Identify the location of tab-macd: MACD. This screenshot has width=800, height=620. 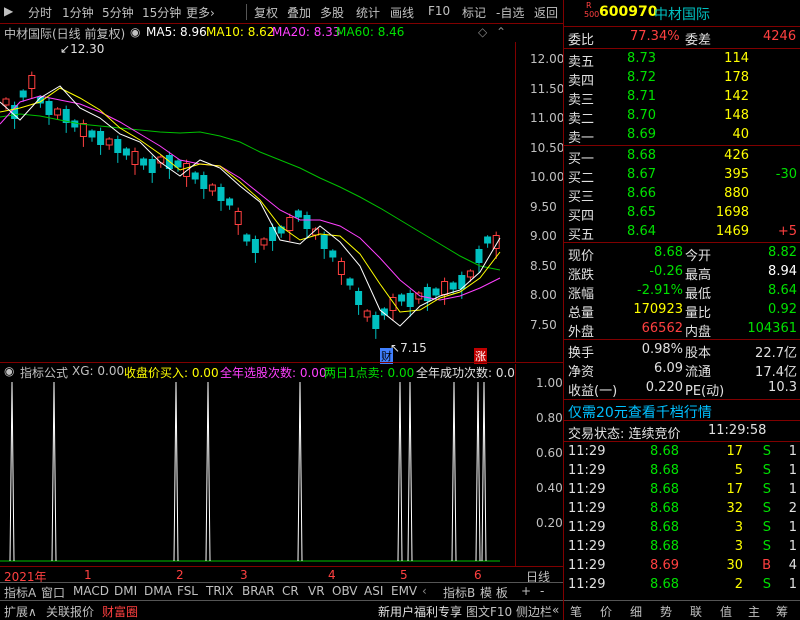
(91, 591).